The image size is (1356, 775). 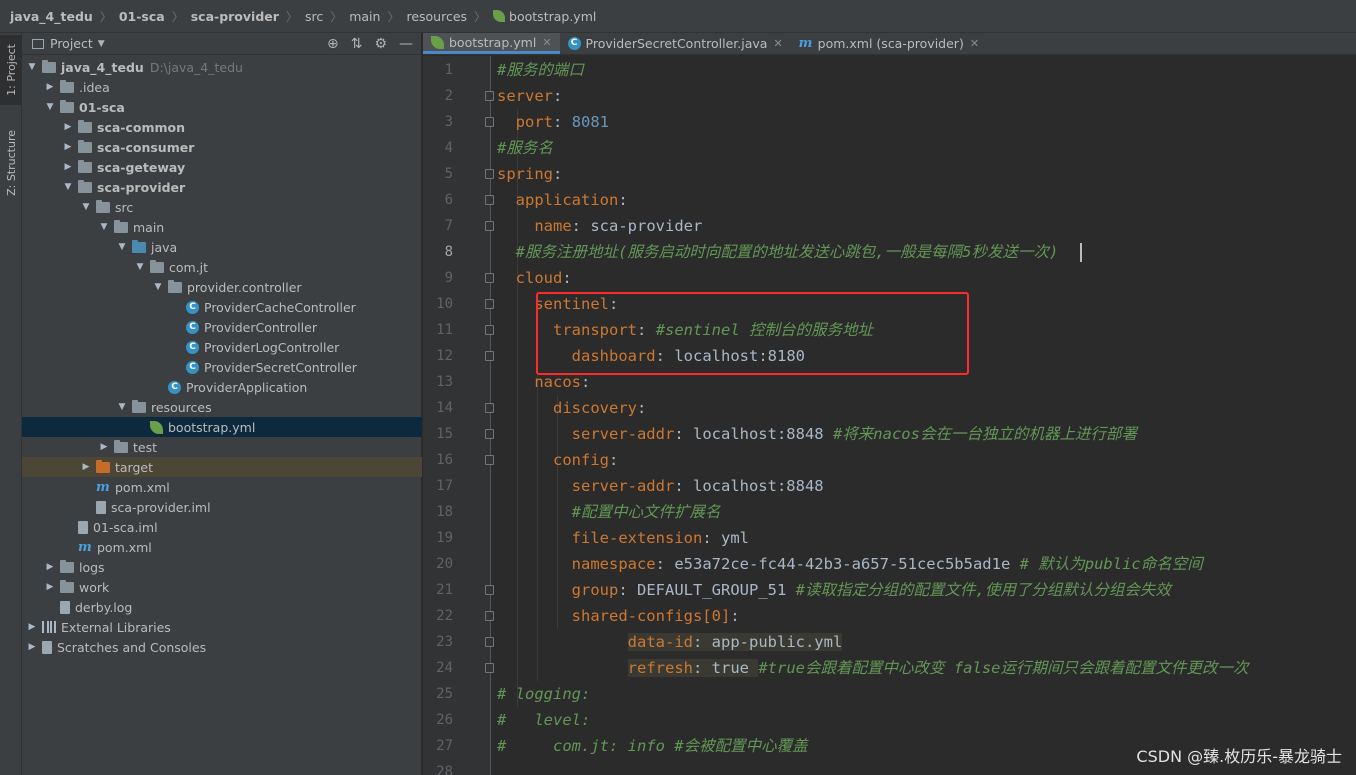 What do you see at coordinates (222, 247) in the screenshot?
I see `tree-row: ▼ java` at bounding box center [222, 247].